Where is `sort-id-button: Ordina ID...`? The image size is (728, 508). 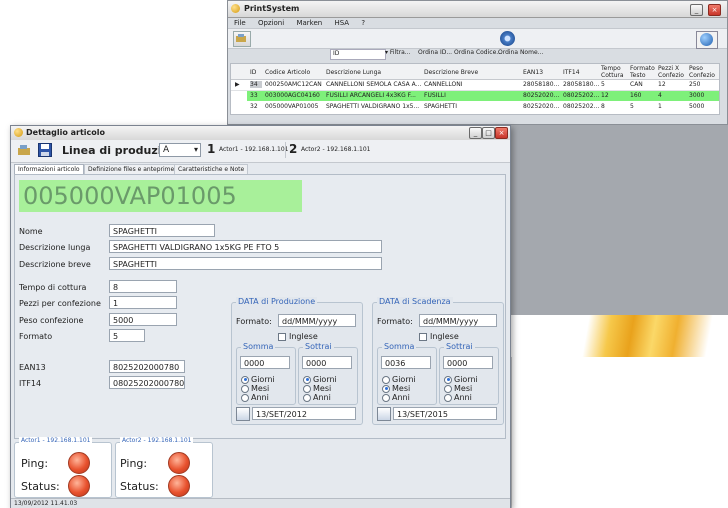 sort-id-button: Ordina ID... is located at coordinates (435, 52).